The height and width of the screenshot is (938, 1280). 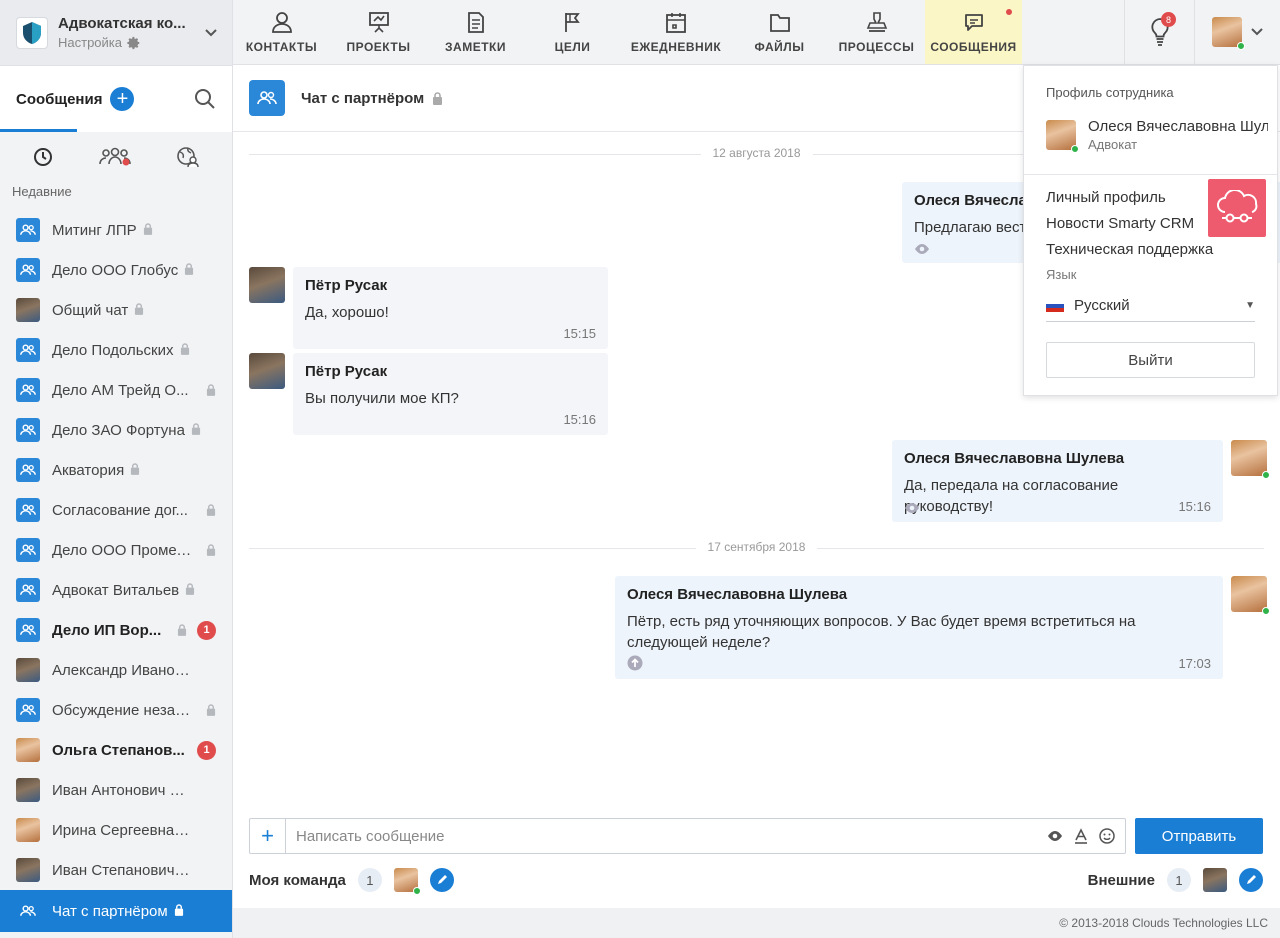 What do you see at coordinates (116, 470) in the screenshot?
I see `chat-item: Акватория` at bounding box center [116, 470].